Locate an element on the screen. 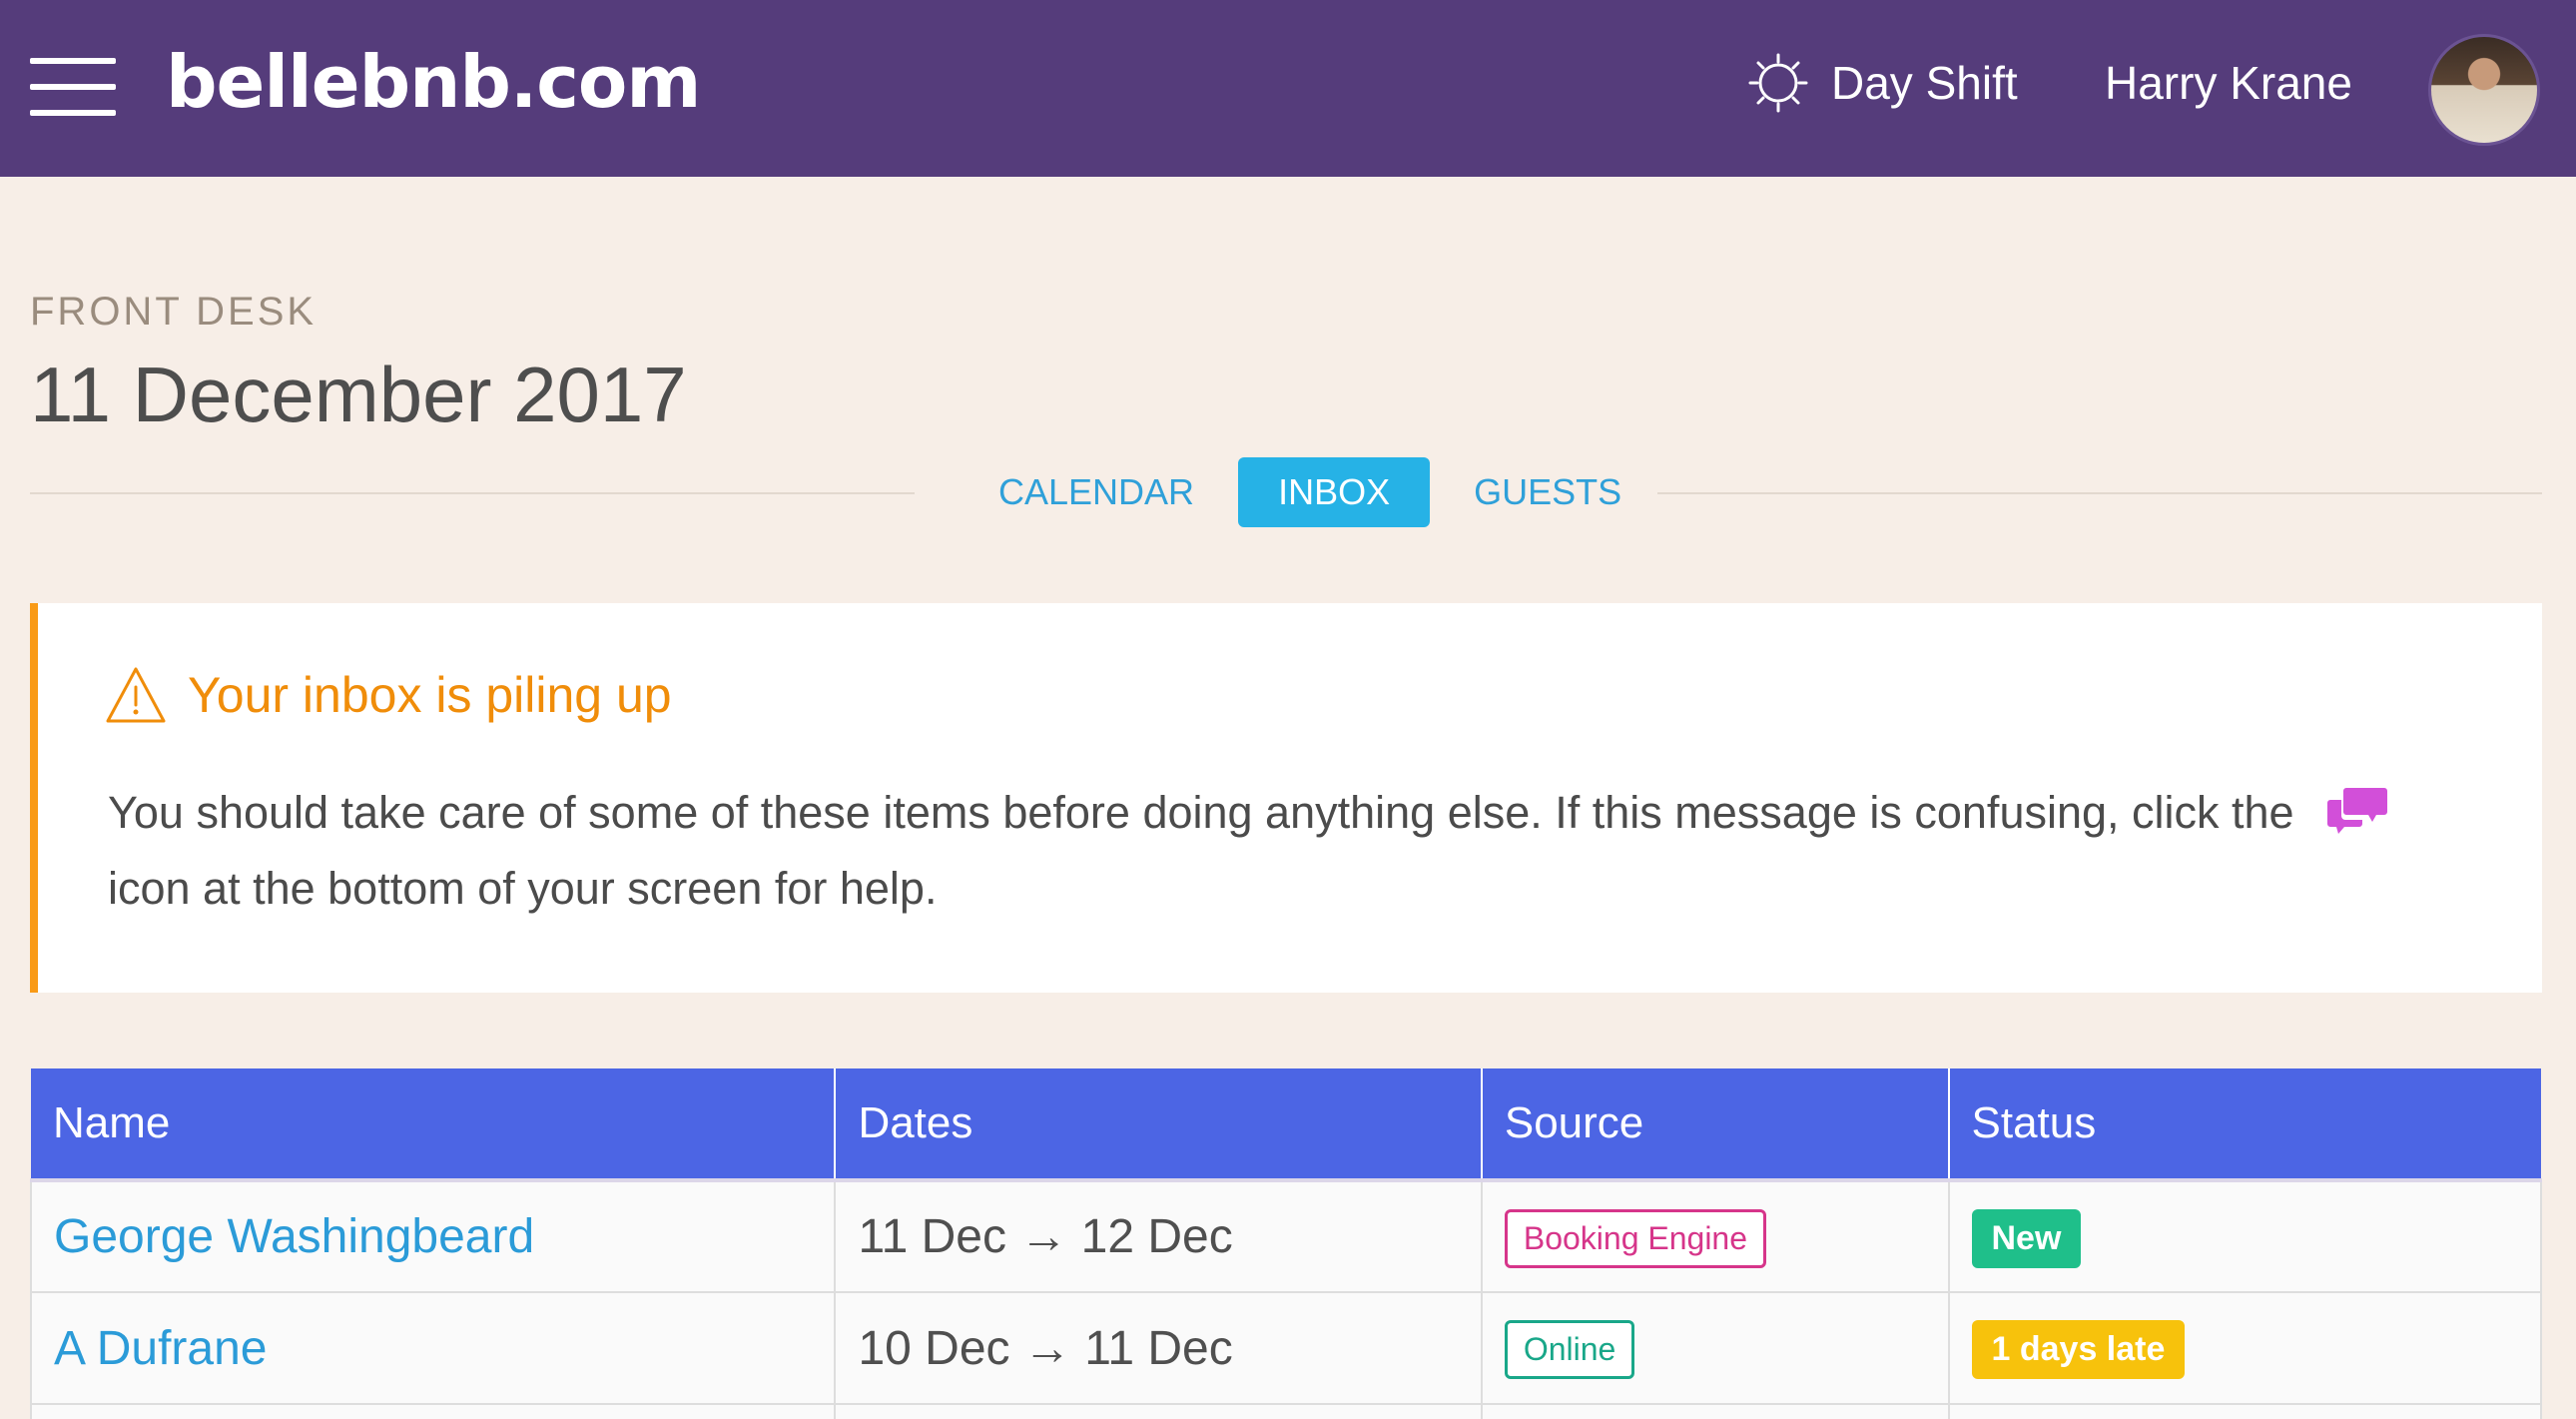  page-title: 11 December 2017 is located at coordinates (358, 394).